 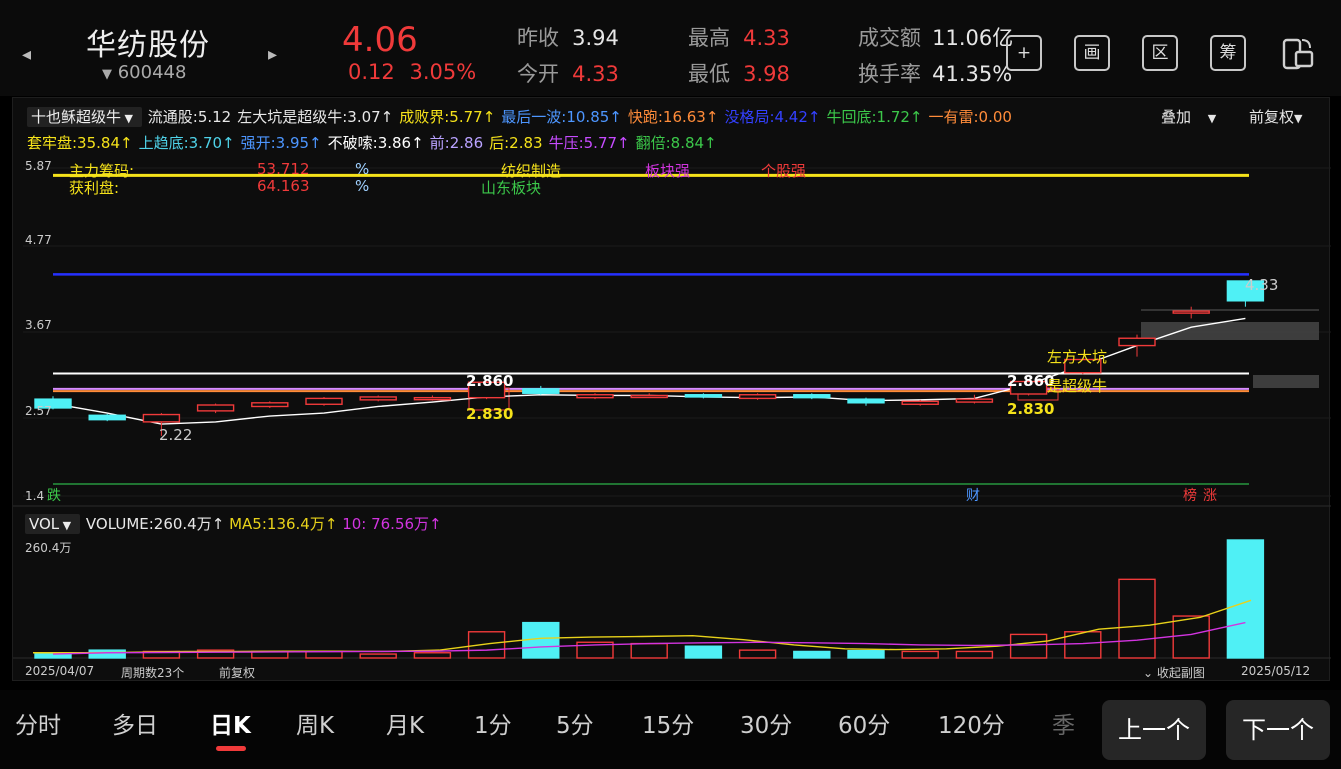 I want to click on tab-15min: 15分, so click(x=668, y=723).